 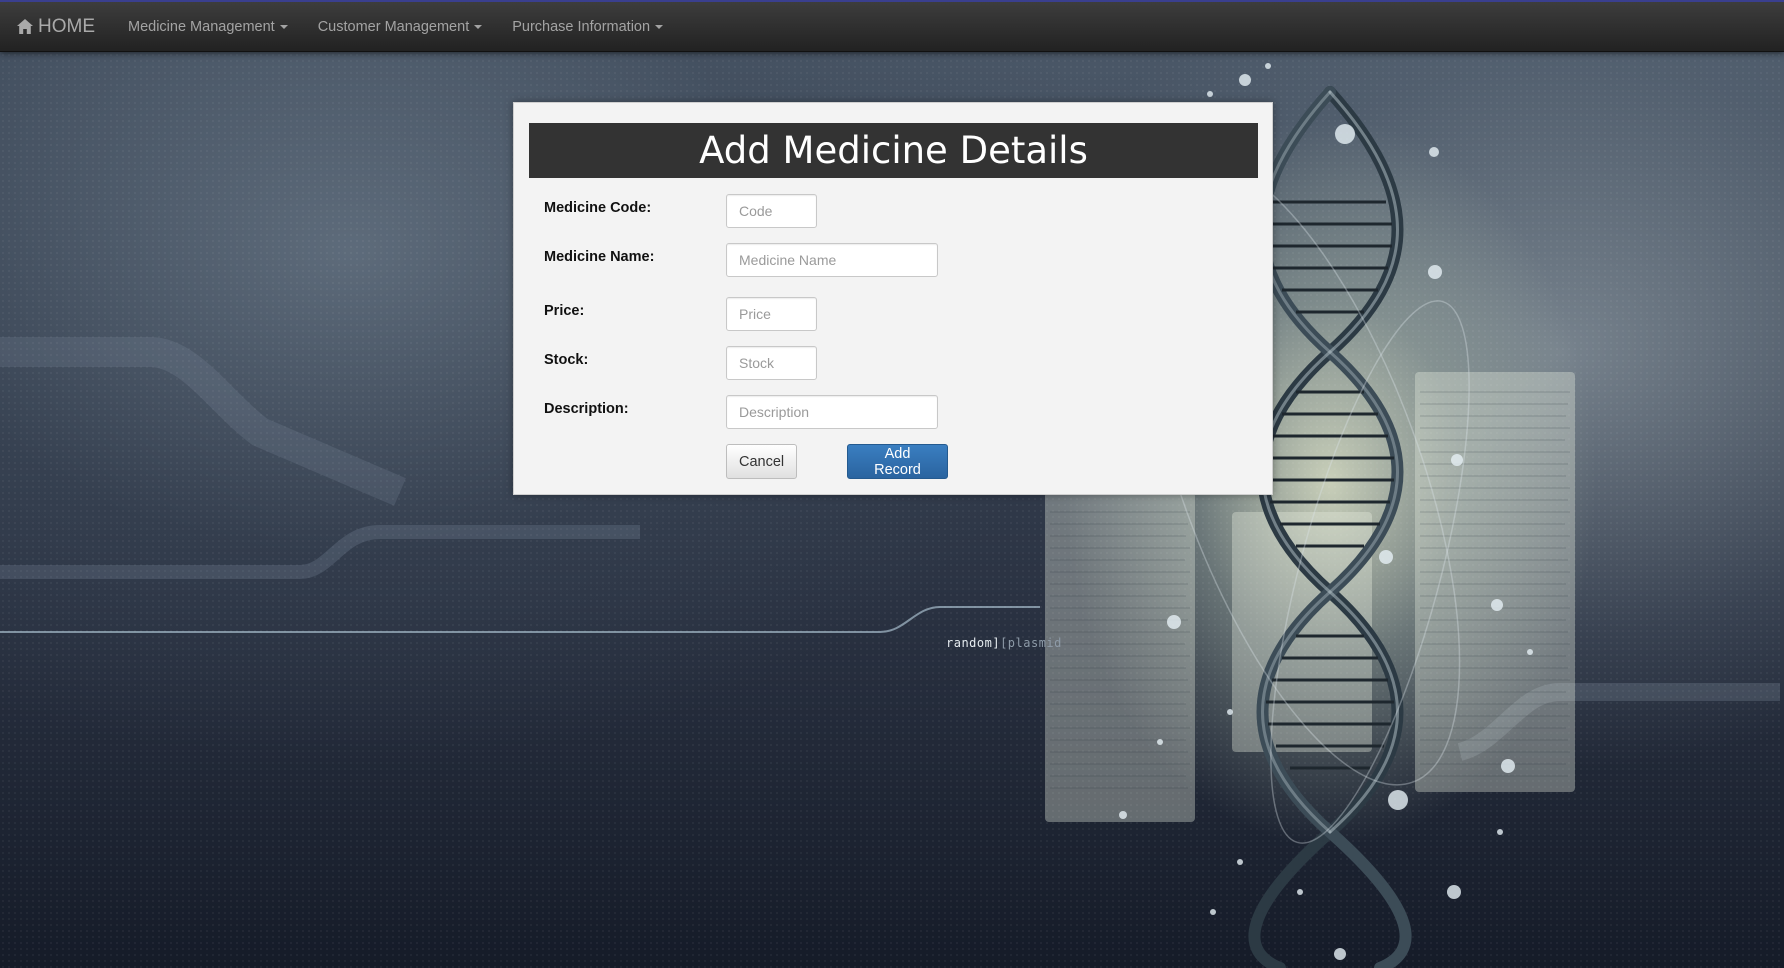 I want to click on cancel-button: Cancel, so click(x=761, y=461).